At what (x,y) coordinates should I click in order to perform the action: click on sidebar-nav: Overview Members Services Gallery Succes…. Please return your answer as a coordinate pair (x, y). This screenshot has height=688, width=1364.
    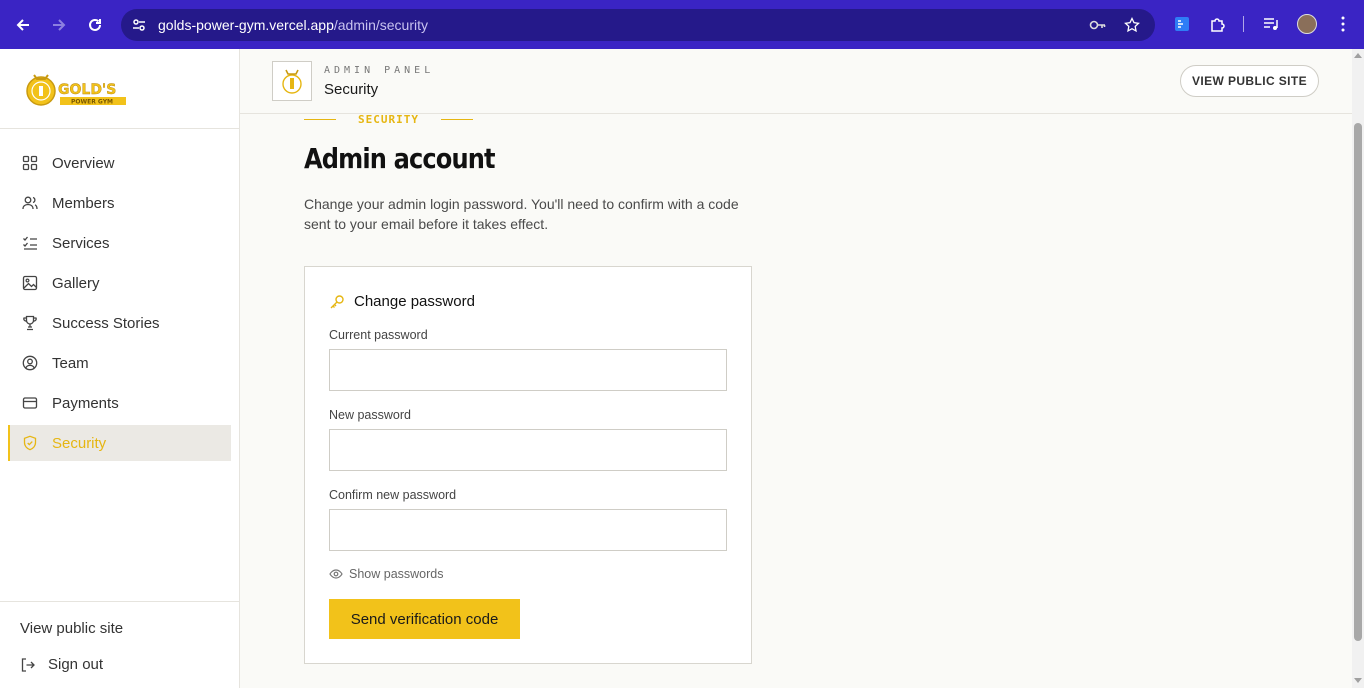
    Looking at the image, I should click on (119, 305).